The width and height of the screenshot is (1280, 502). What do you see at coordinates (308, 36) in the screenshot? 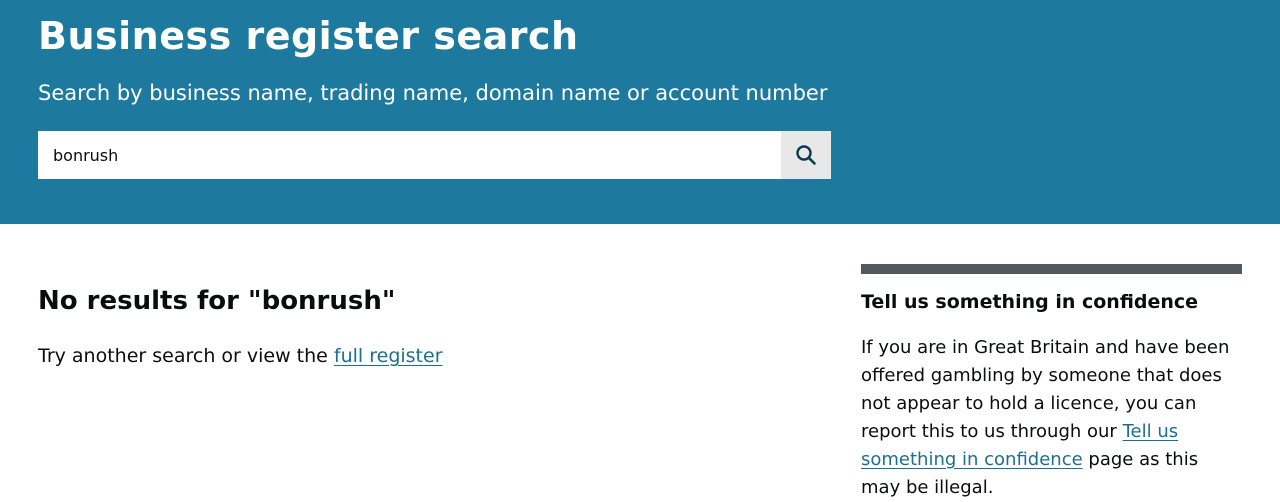
I see `page-title: Business register search` at bounding box center [308, 36].